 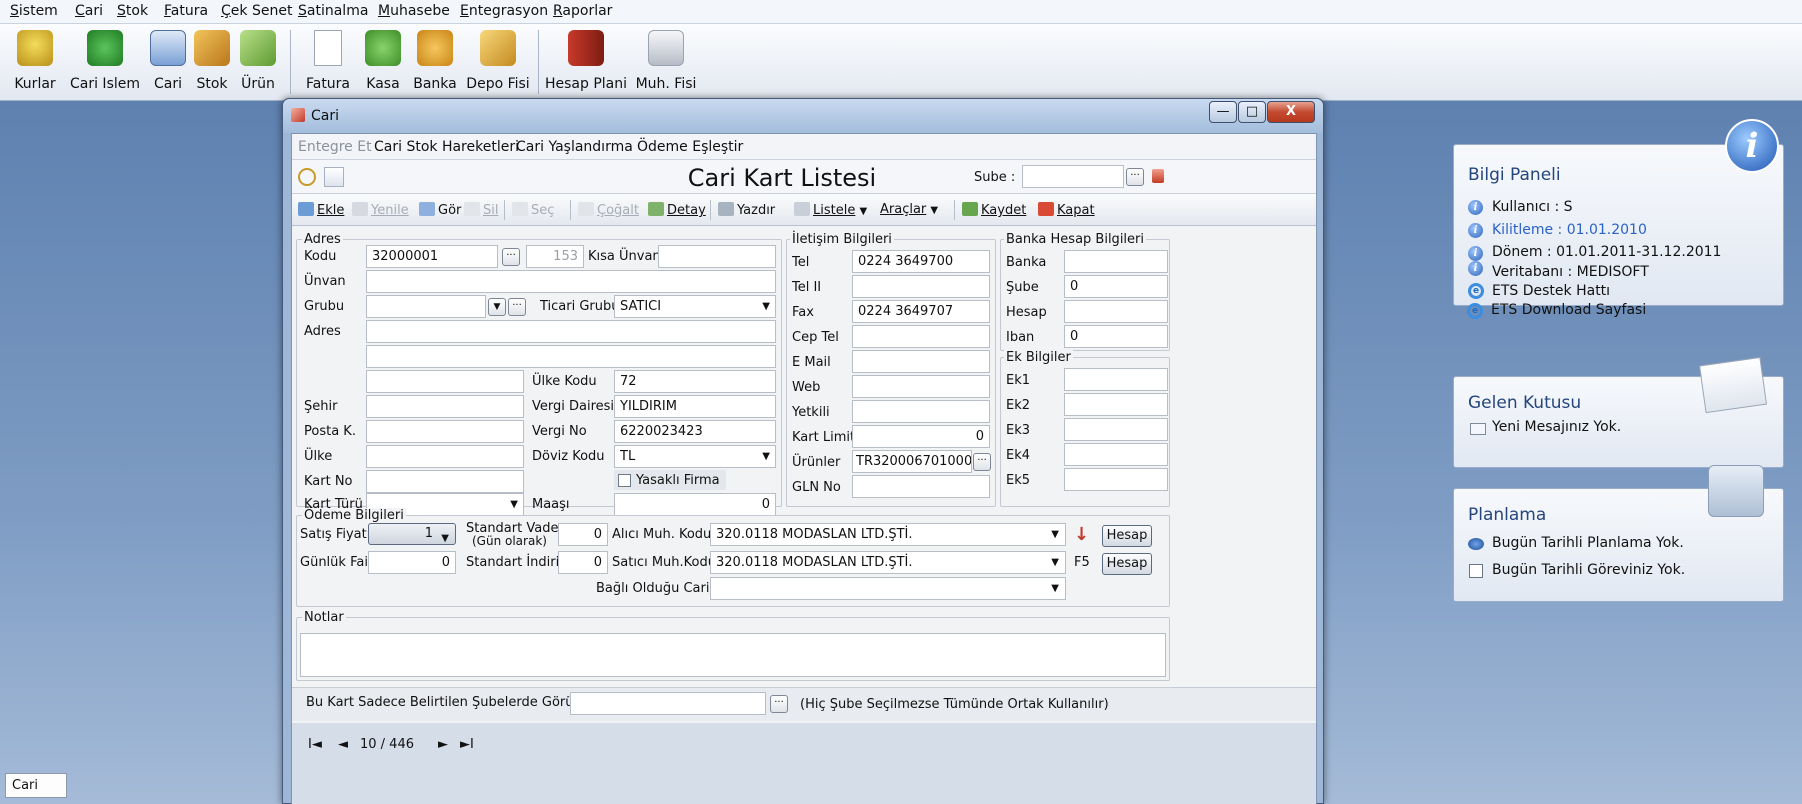 I want to click on listele-button: Listele ▼, so click(x=830, y=210).